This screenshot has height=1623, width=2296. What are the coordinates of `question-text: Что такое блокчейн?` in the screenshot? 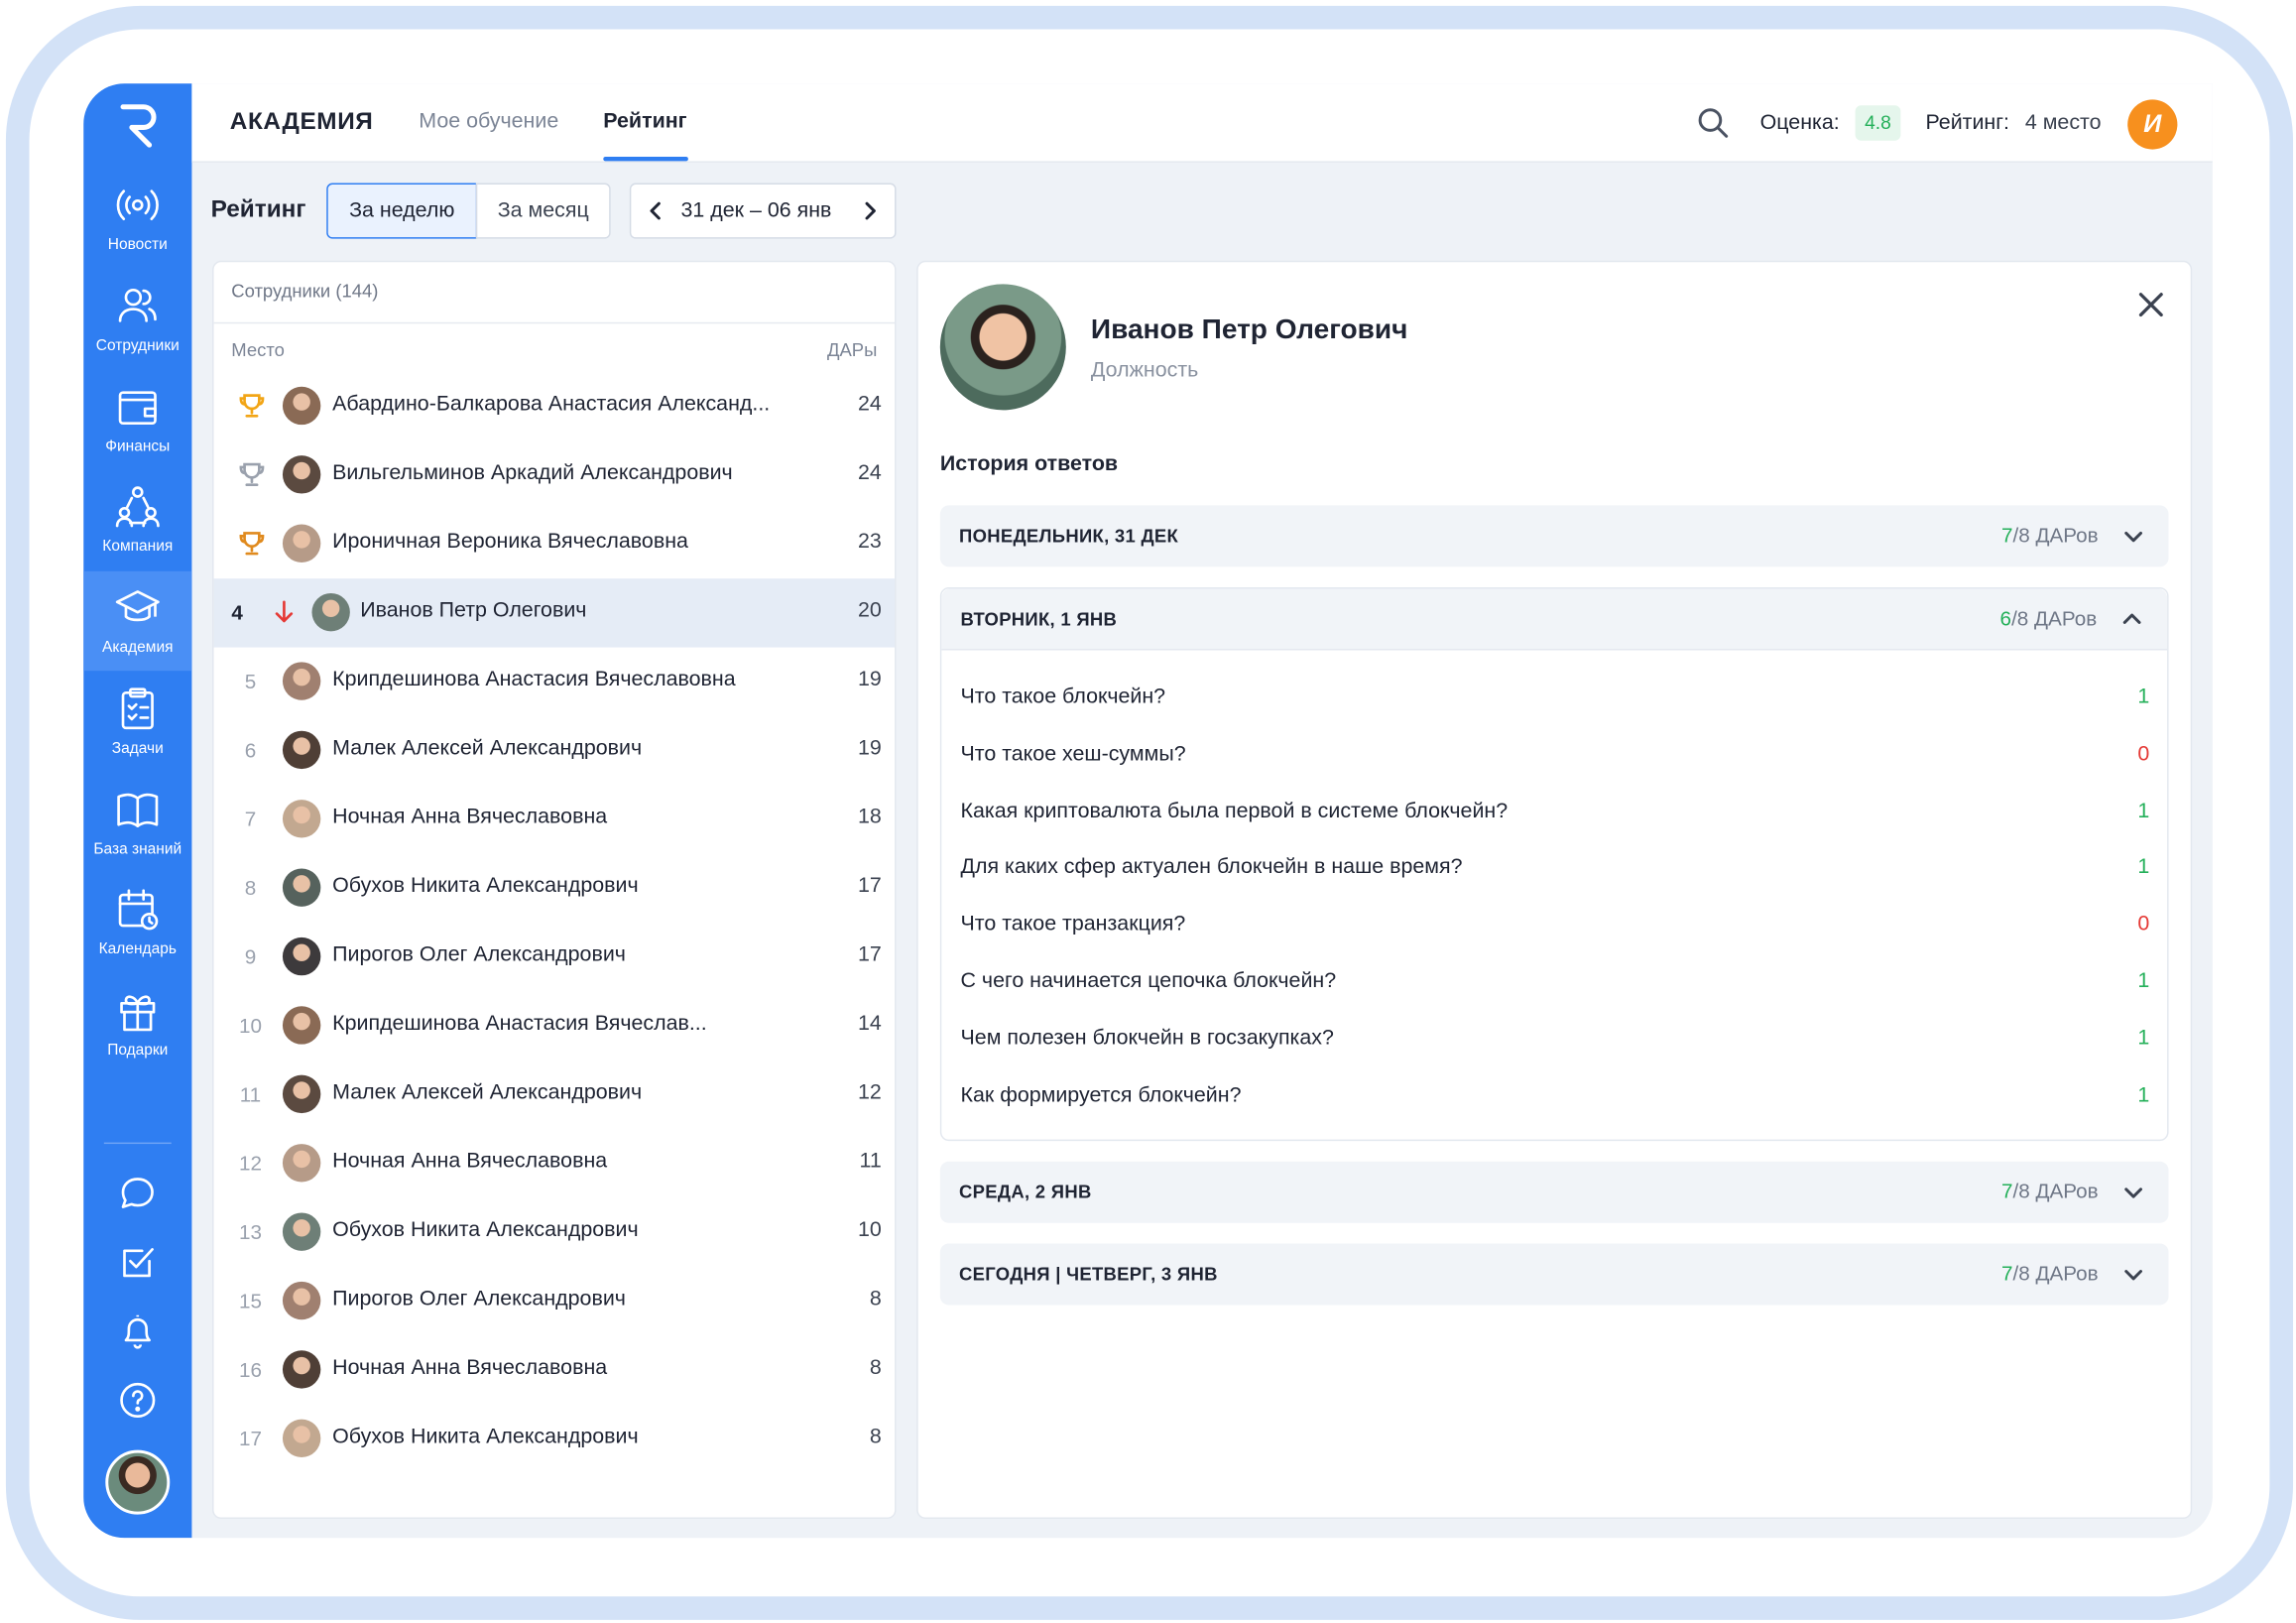 It's located at (1063, 697).